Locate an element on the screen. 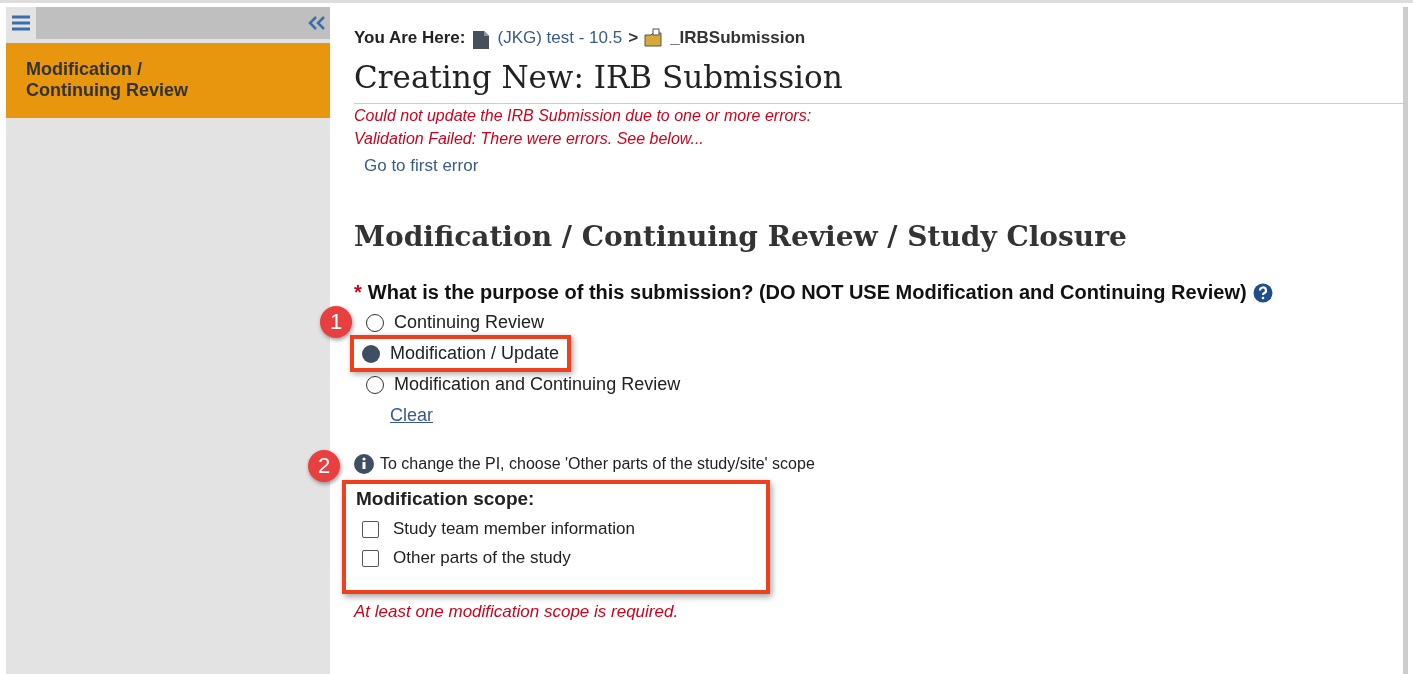  folder-icon is located at coordinates (654, 38).